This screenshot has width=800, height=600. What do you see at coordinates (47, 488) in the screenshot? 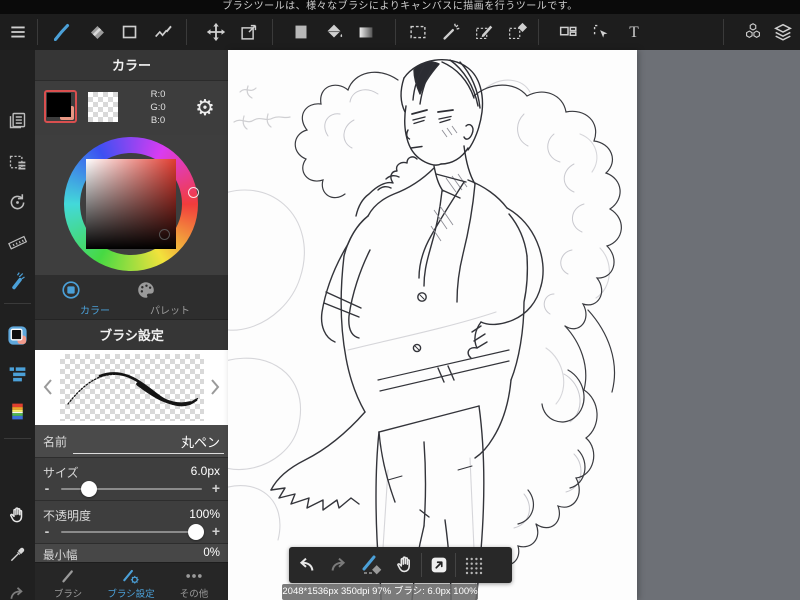
I see `size-minus-button: -` at bounding box center [47, 488].